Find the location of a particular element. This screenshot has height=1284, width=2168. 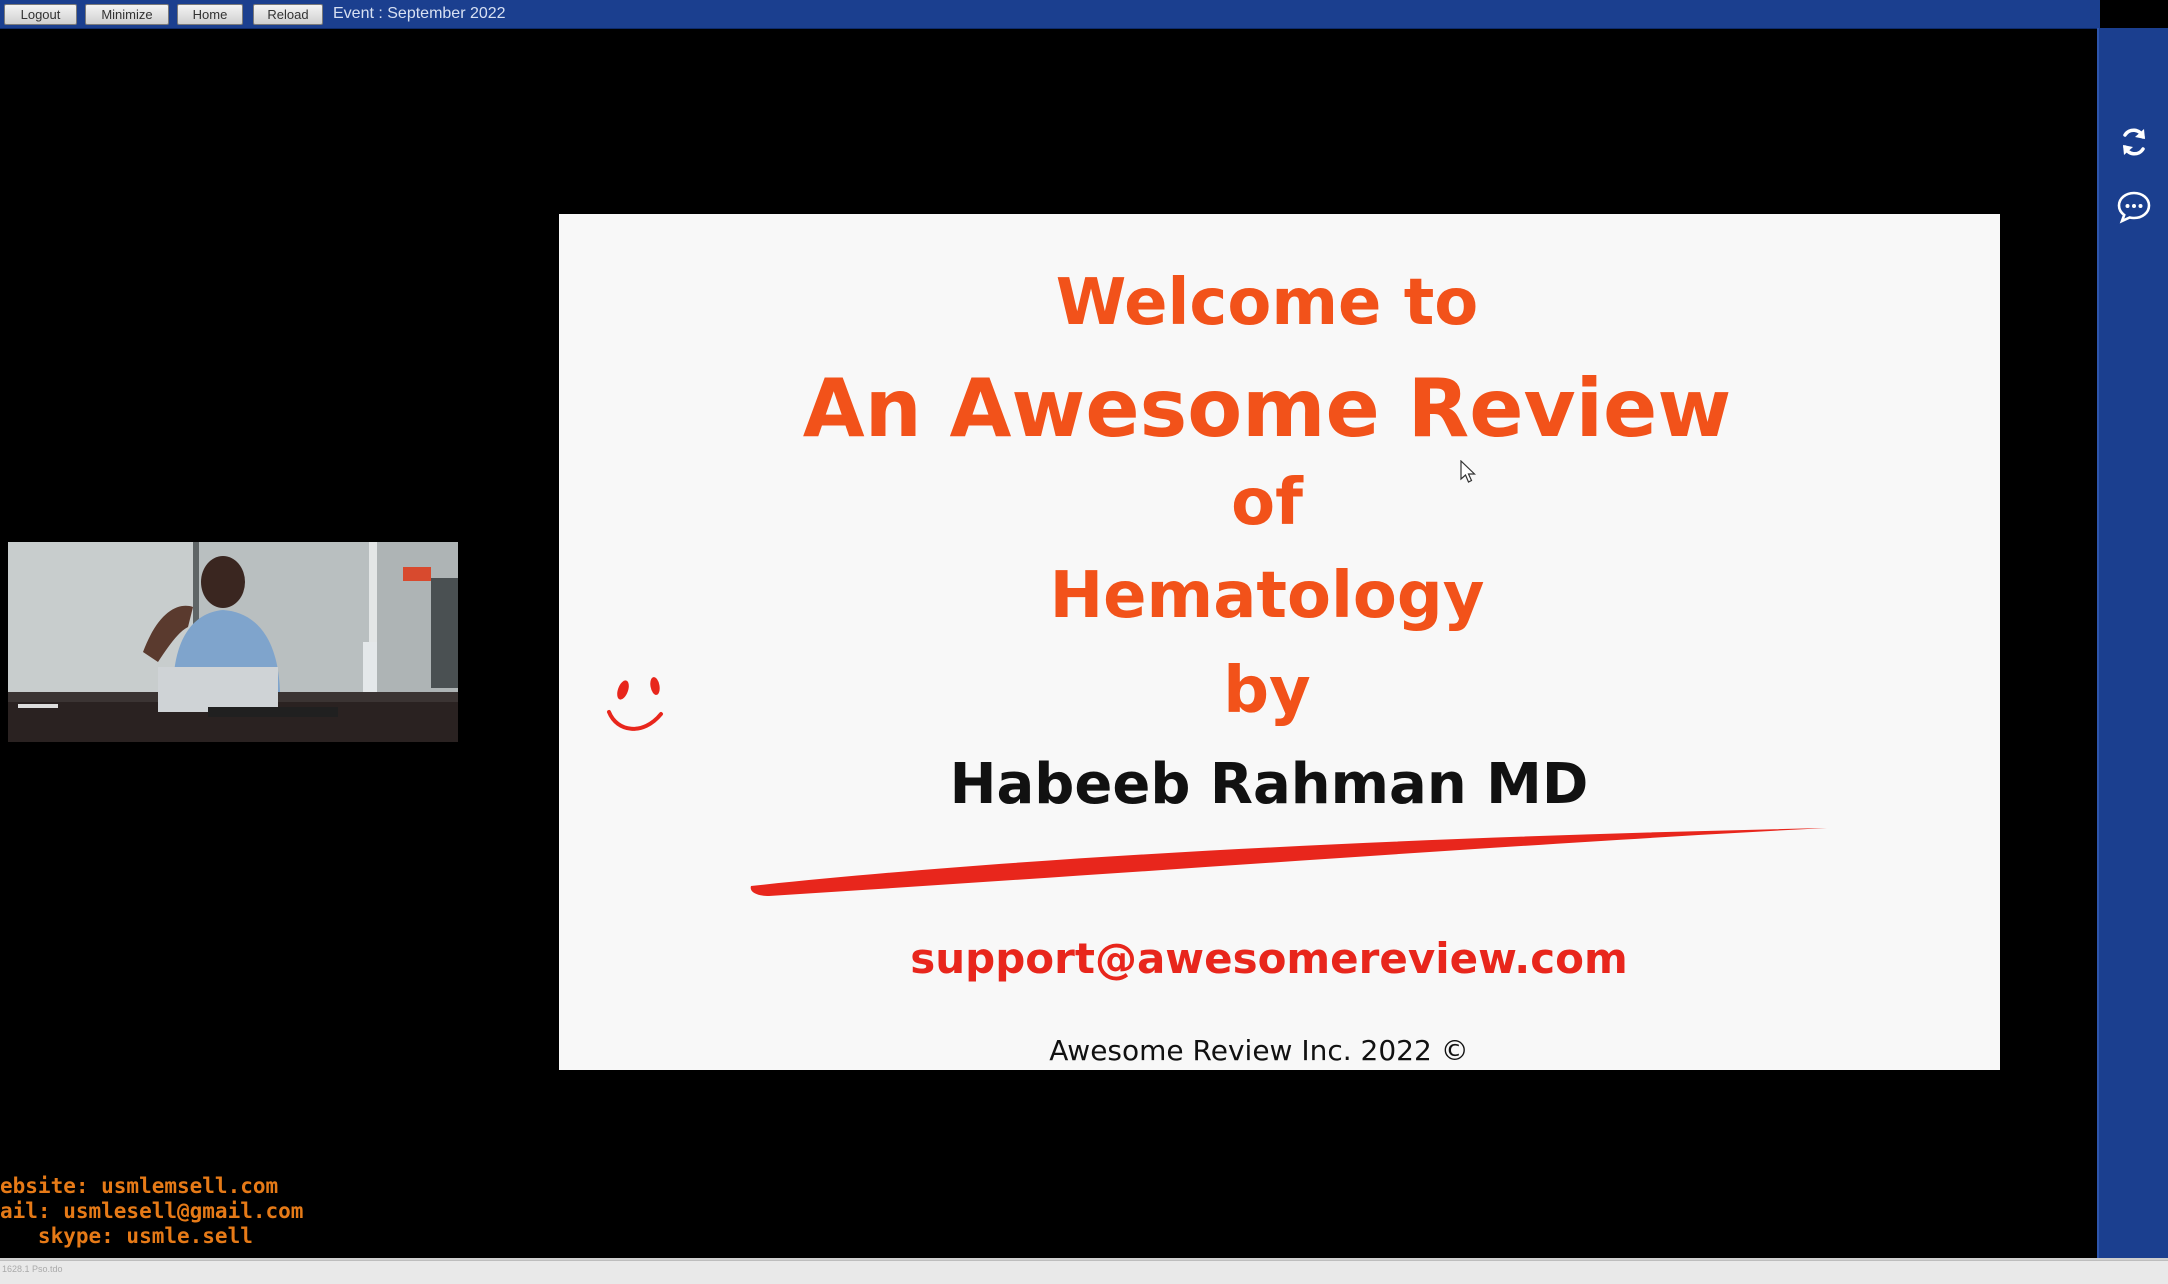

slide-support-email: support@awesomereview.com is located at coordinates (1269, 958).